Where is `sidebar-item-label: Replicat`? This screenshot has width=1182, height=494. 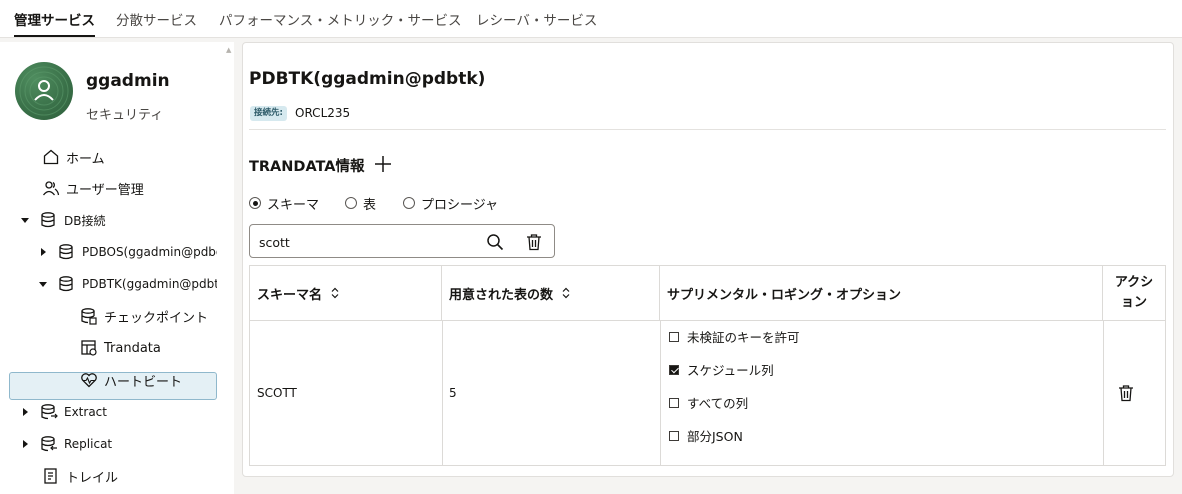
sidebar-item-label: Replicat is located at coordinates (88, 444).